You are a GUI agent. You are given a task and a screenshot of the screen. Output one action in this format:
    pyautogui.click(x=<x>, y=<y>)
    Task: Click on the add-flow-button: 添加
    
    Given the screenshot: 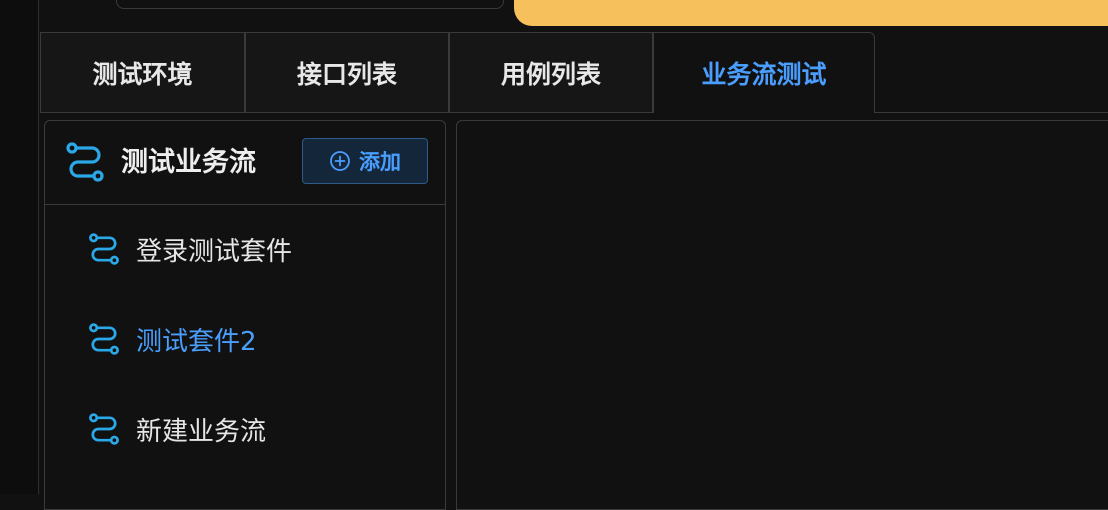 What is the action you would take?
    pyautogui.click(x=365, y=161)
    